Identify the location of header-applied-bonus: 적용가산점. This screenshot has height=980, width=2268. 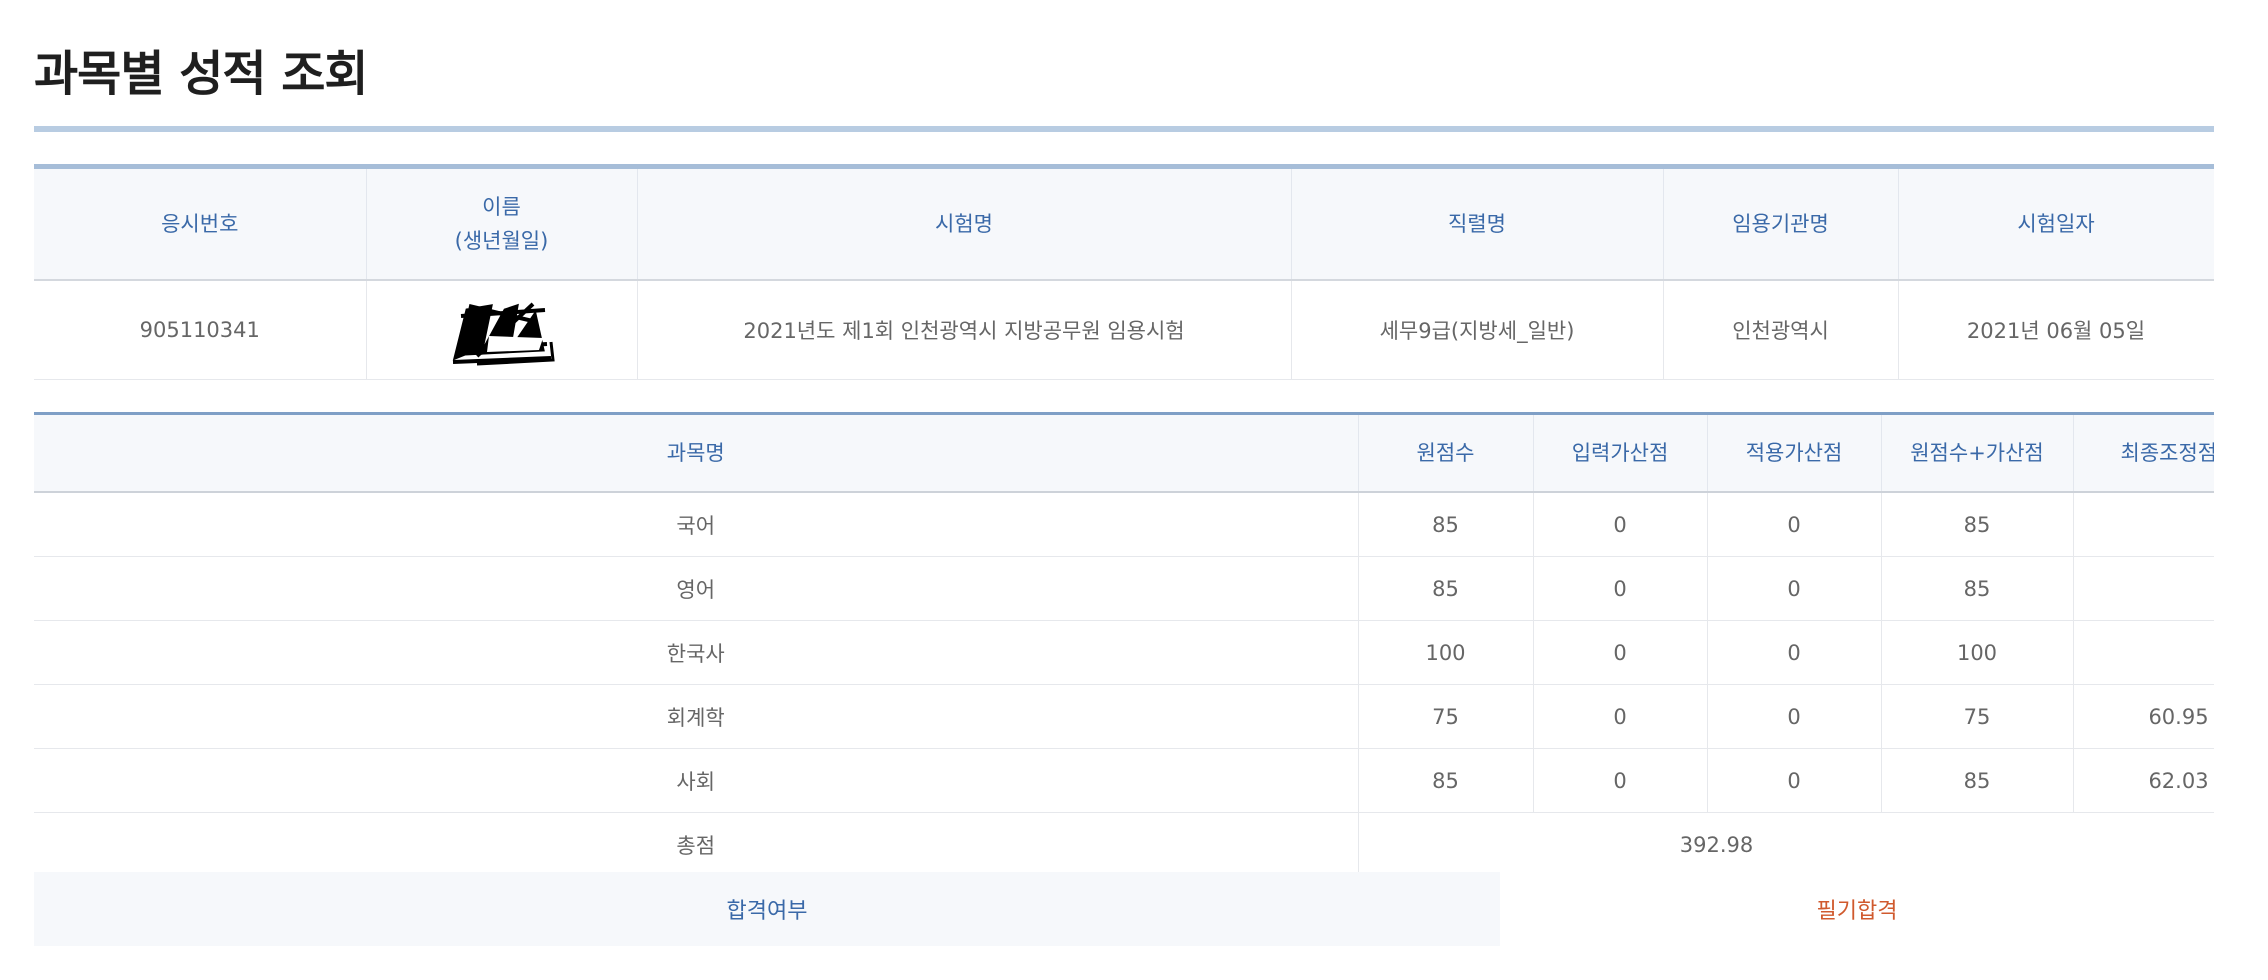
(1794, 453).